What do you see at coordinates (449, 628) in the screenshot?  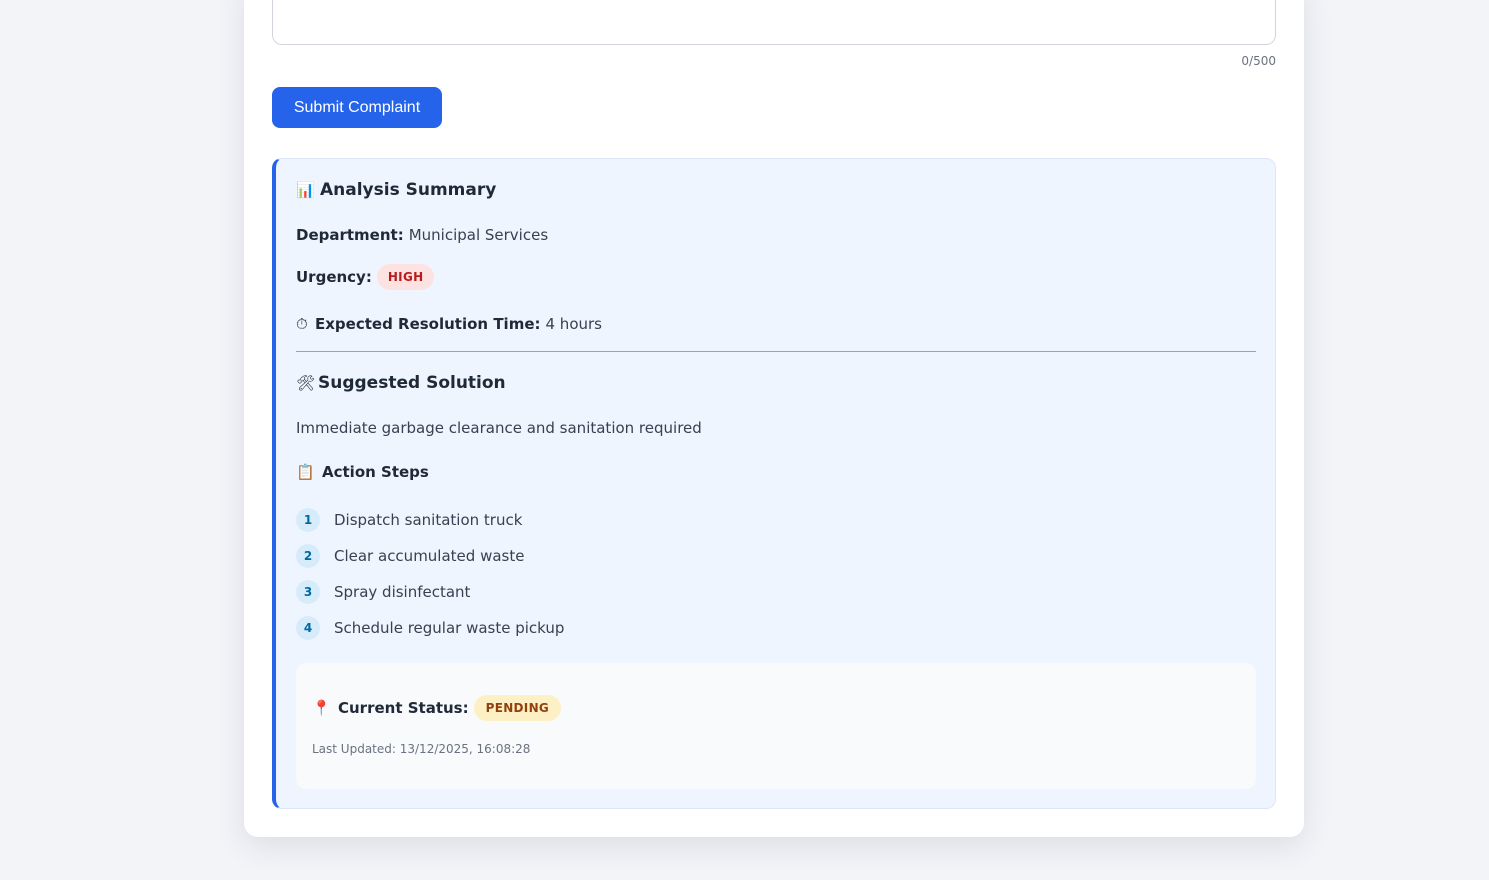 I see `step-text: Schedule regular waste pickup` at bounding box center [449, 628].